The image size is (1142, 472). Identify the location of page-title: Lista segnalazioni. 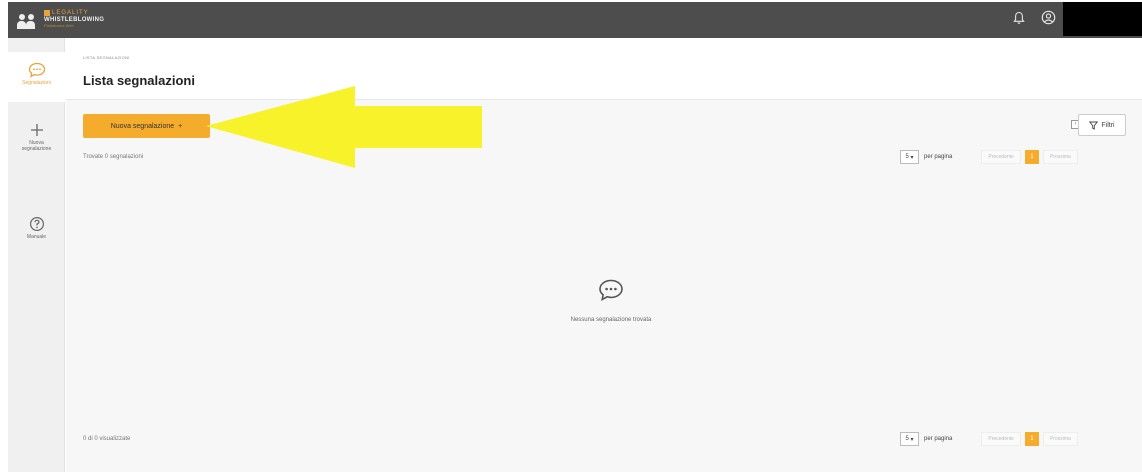
(139, 80).